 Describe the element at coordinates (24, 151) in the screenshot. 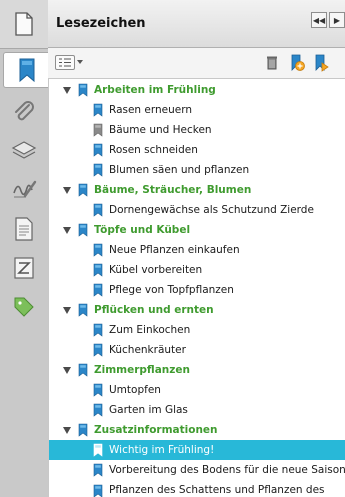

I see `layers-icon` at that location.